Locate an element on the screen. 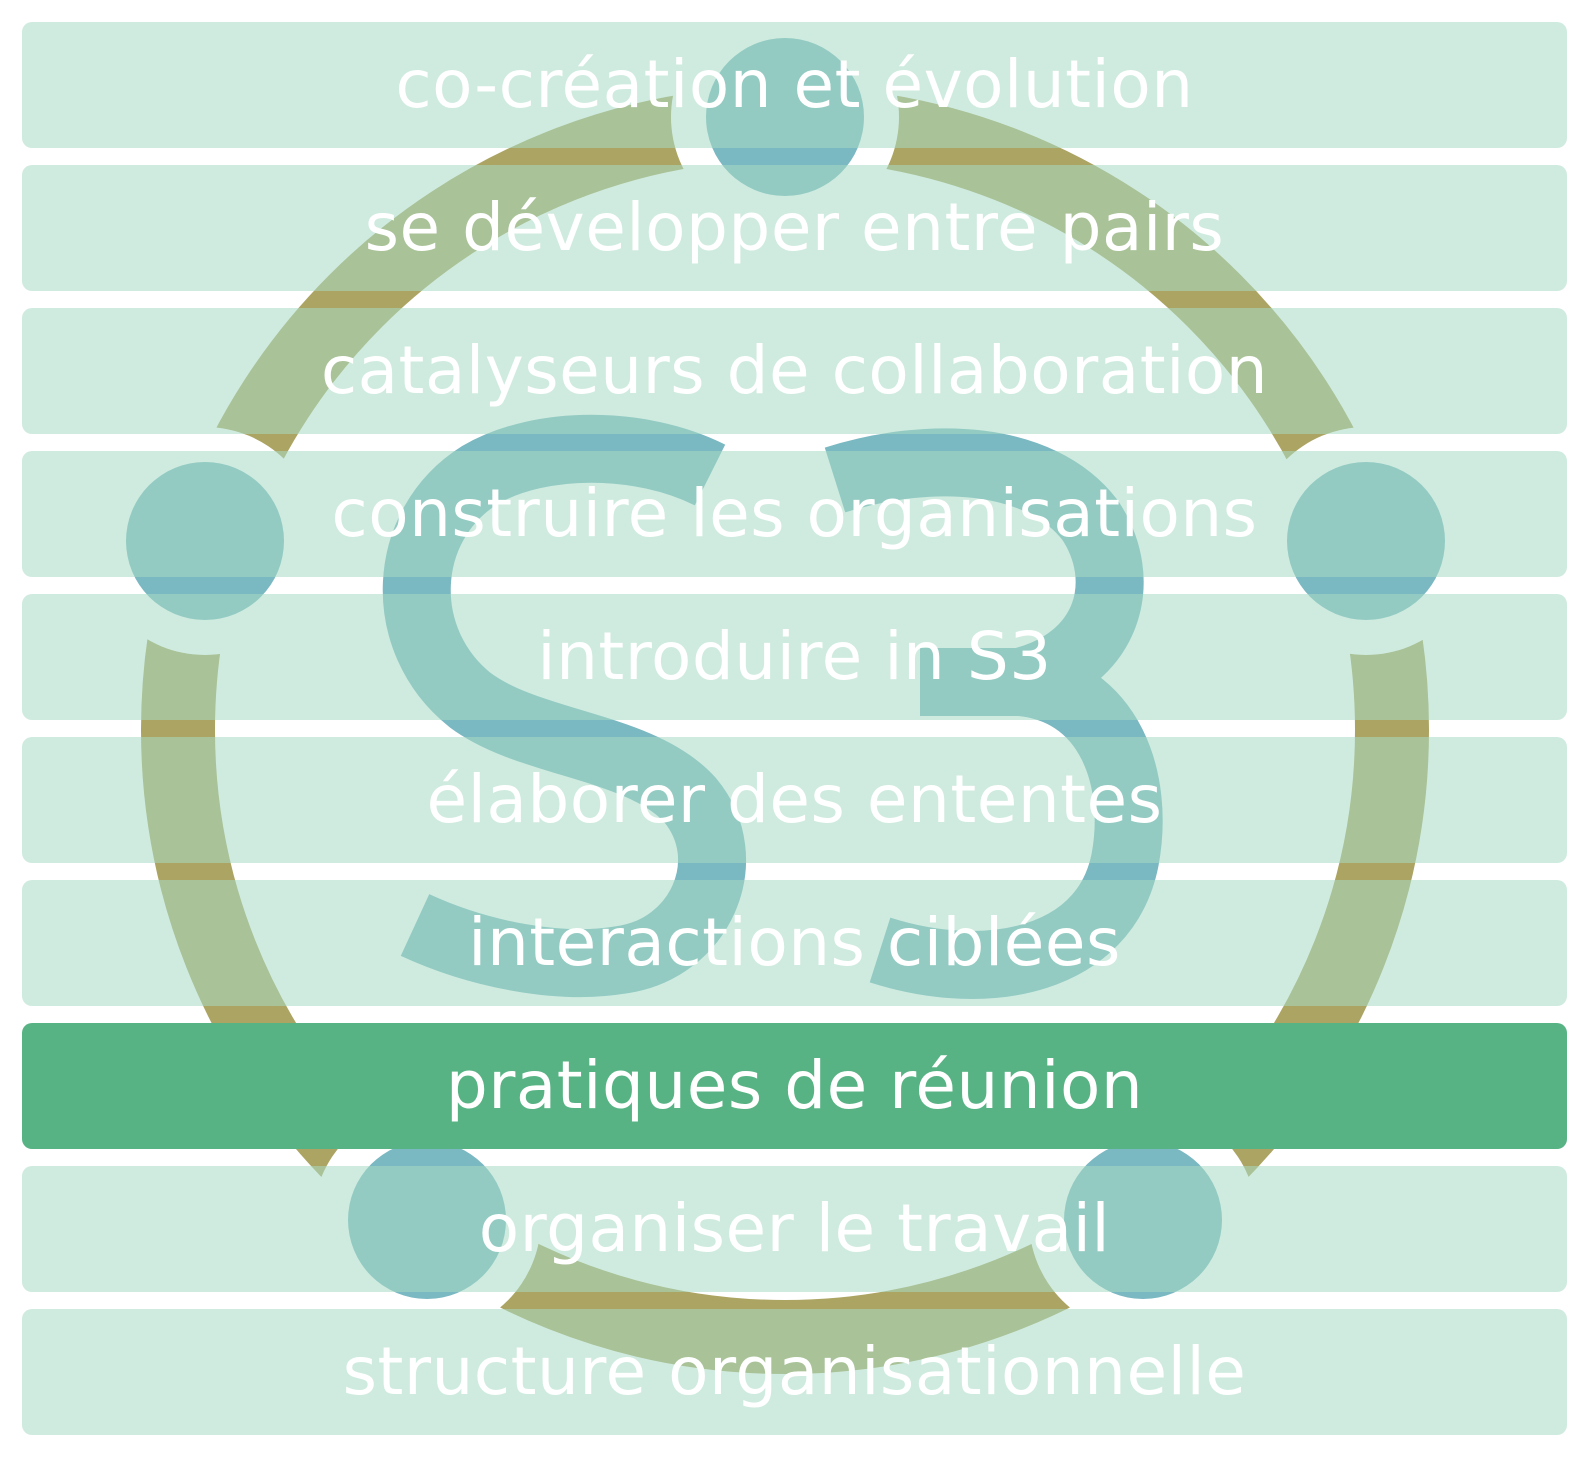  band-introduire-in-s3: introduire in S3 is located at coordinates (794, 657).